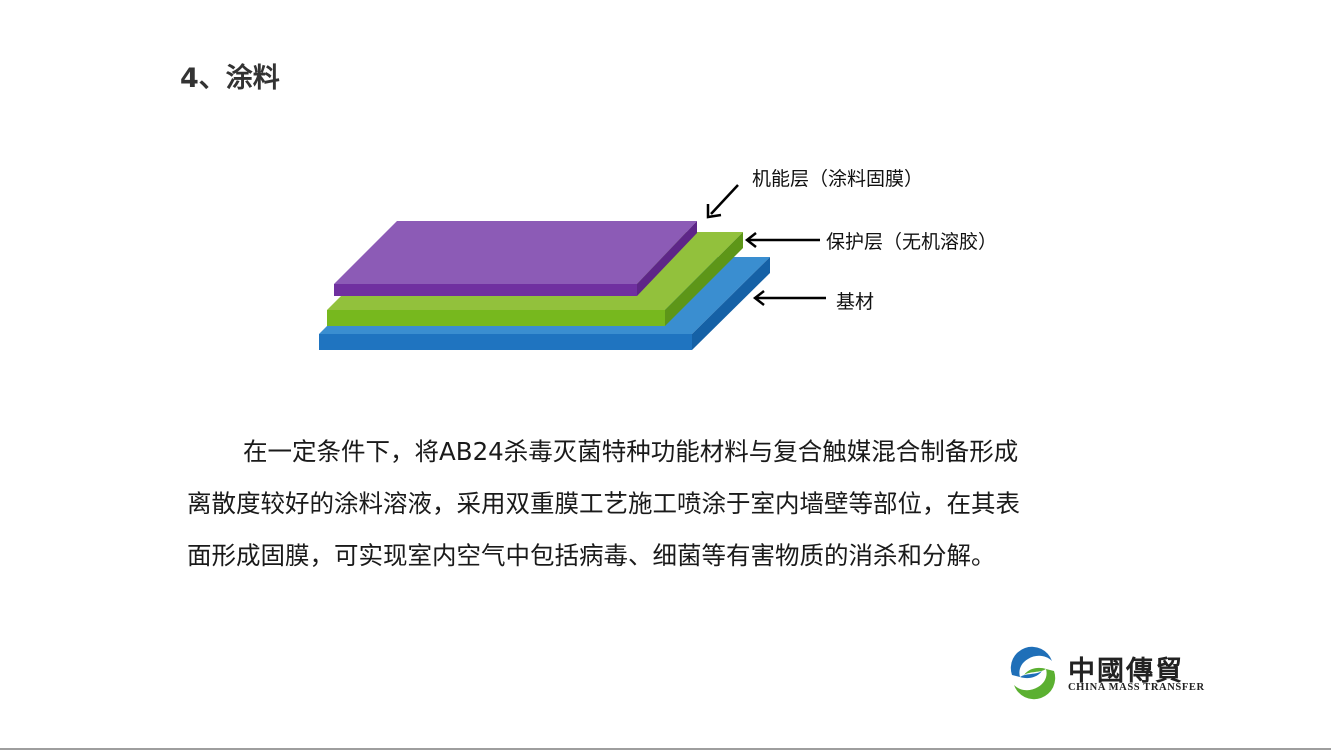 This screenshot has height=751, width=1331. Describe the element at coordinates (1106, 673) in the screenshot. I see `company-logo: 中國傳貿 CHINA MASS TRANSFER` at that location.